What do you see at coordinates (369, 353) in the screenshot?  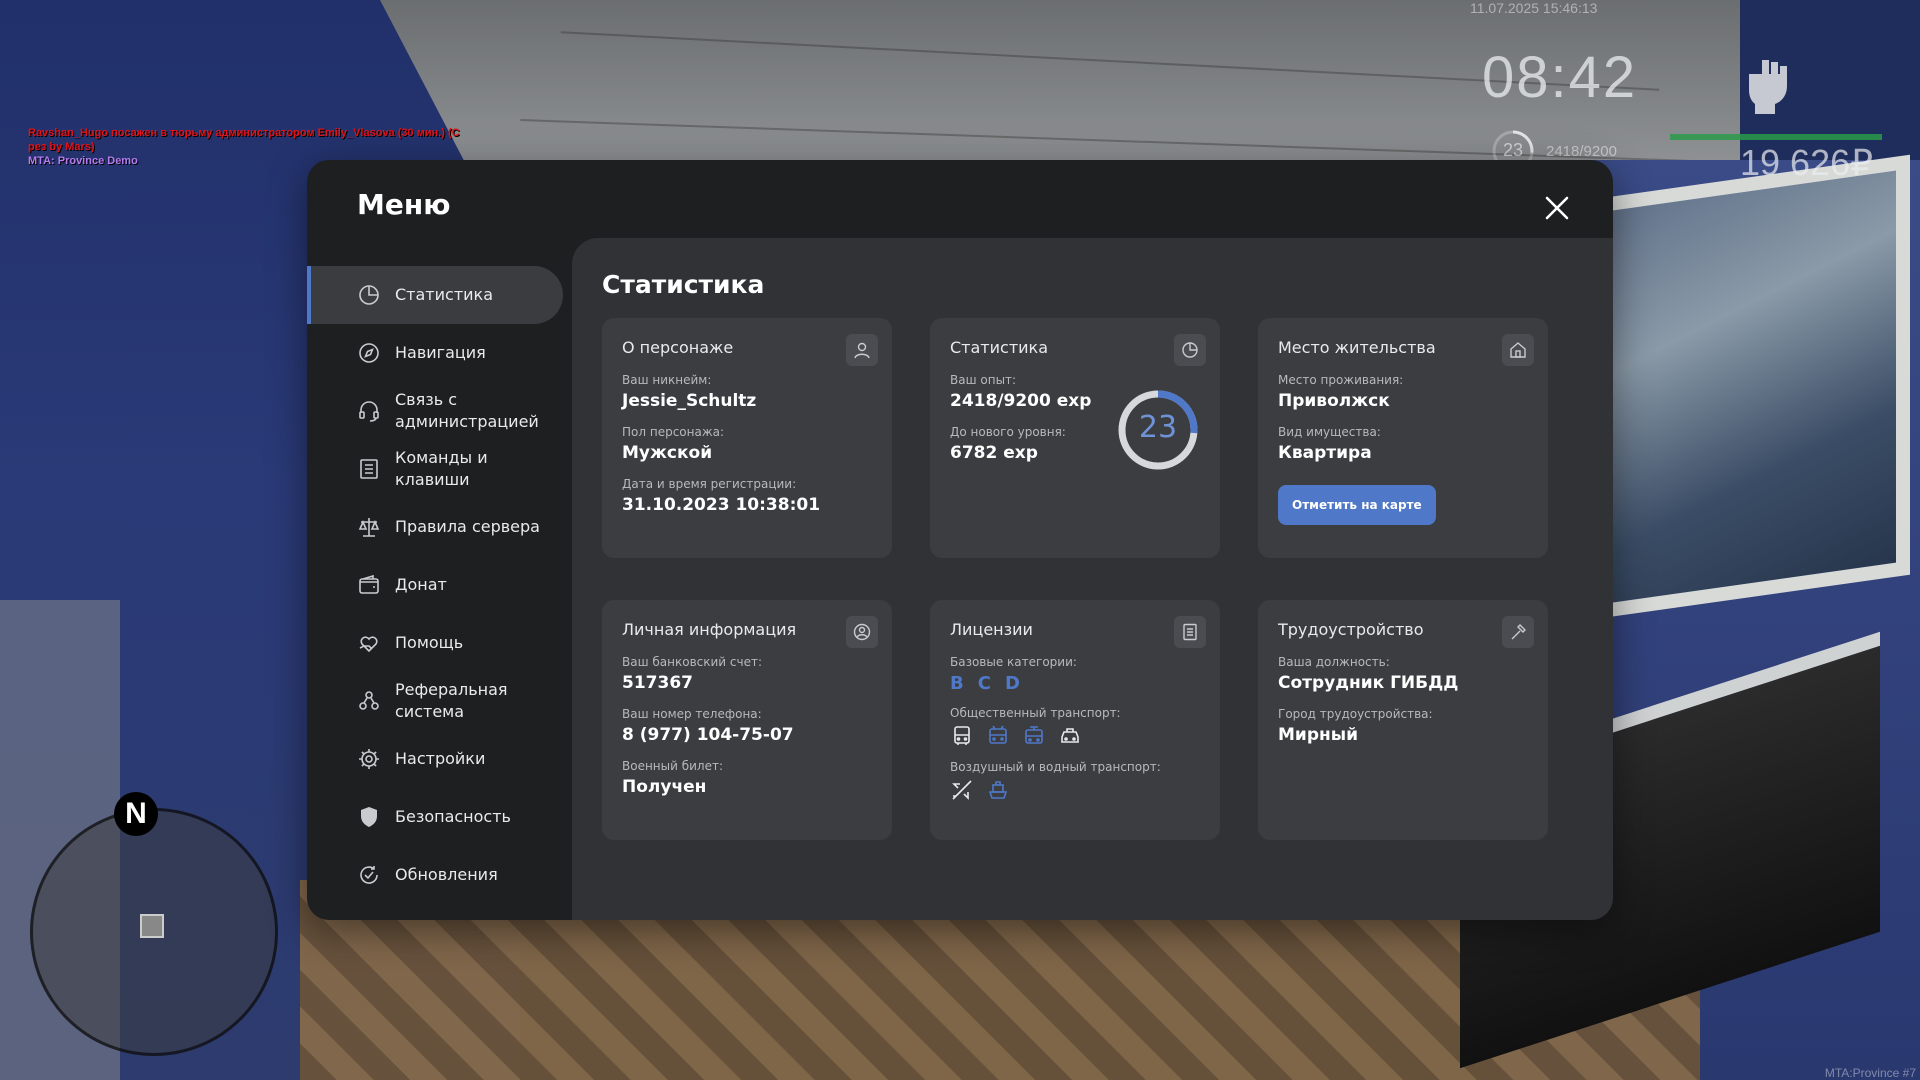 I see `compass-icon` at bounding box center [369, 353].